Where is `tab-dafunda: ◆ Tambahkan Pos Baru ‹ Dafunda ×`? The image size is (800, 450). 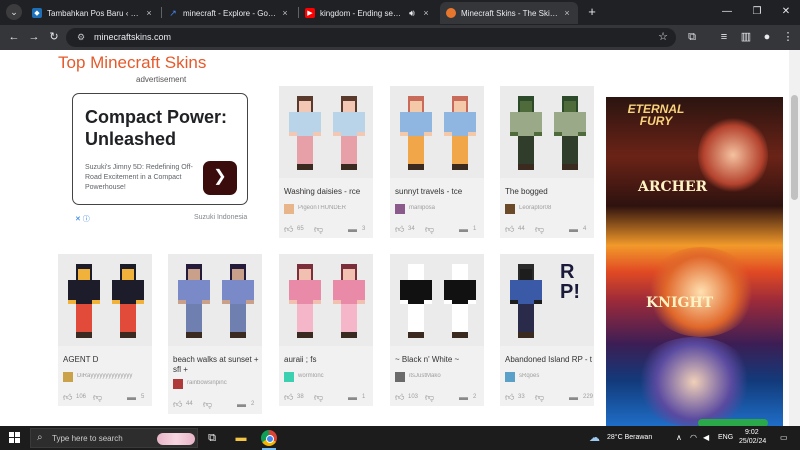 tab-dafunda: ◆ Tambahkan Pos Baru ‹ Dafunda × is located at coordinates (93, 13).